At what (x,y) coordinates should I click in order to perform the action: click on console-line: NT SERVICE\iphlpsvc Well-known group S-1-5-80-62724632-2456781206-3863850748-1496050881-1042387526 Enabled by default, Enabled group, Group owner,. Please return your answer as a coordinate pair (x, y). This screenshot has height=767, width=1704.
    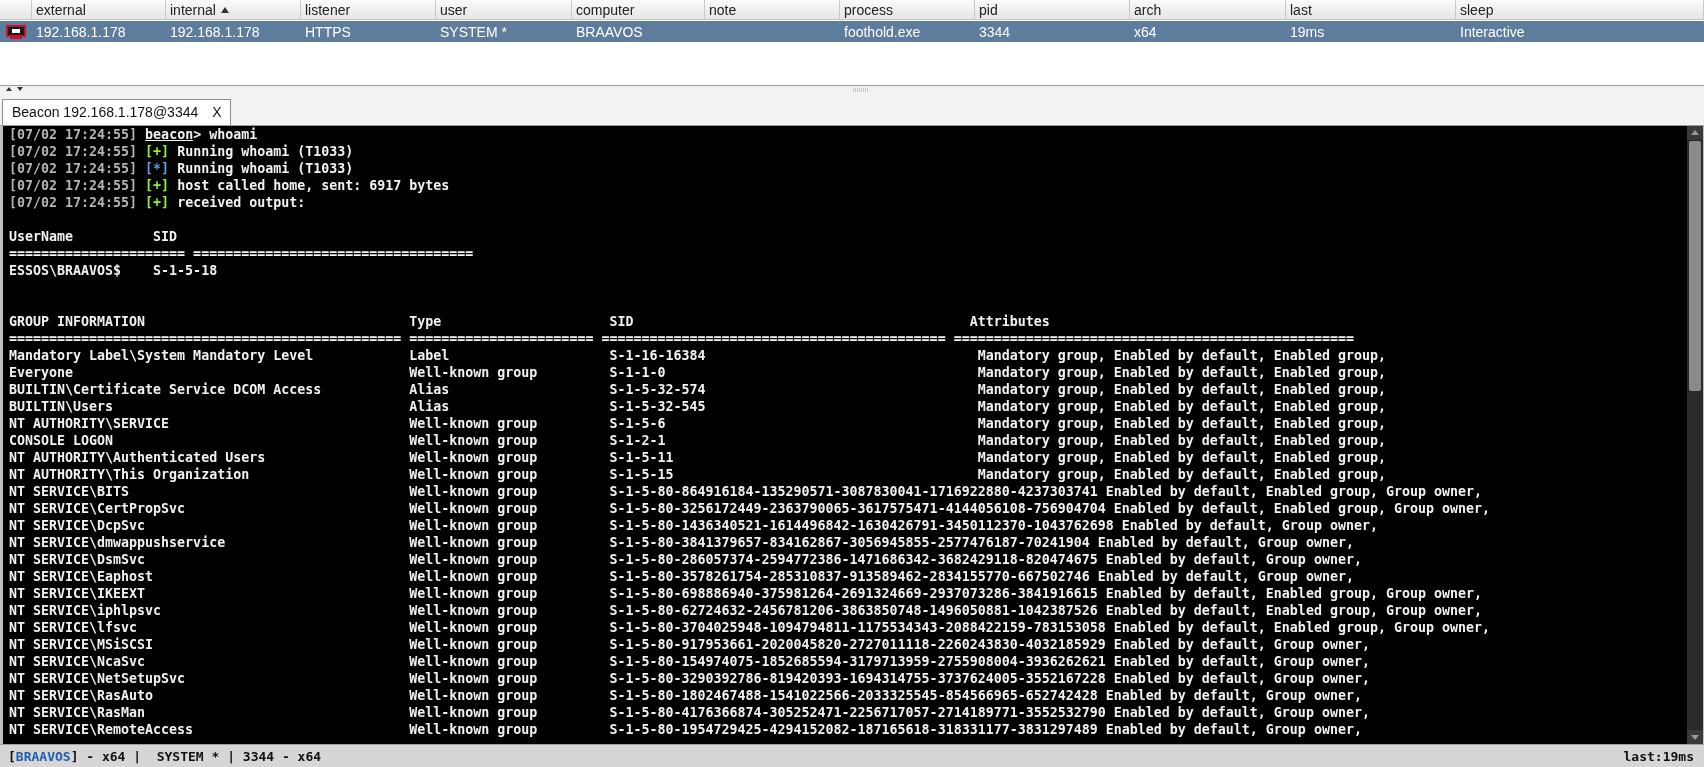
    Looking at the image, I should click on (746, 610).